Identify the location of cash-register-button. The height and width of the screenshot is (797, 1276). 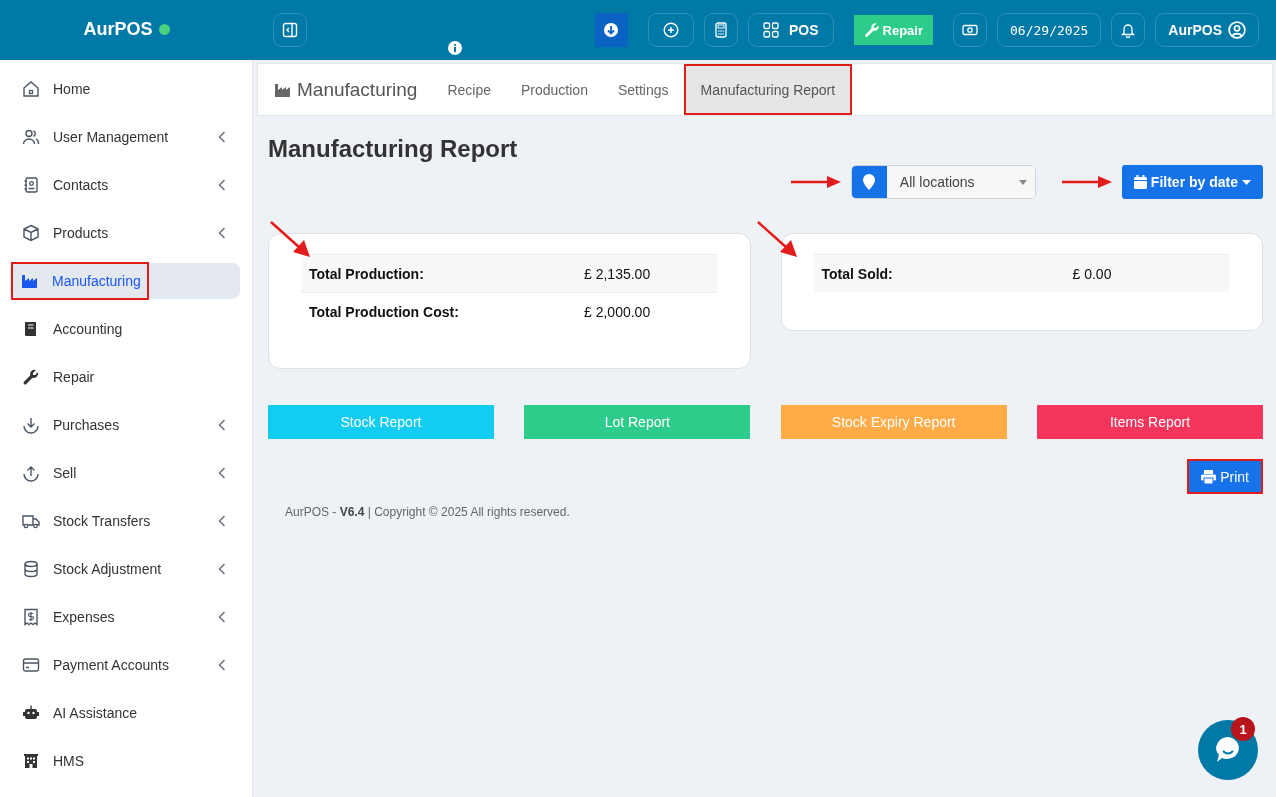
(970, 30).